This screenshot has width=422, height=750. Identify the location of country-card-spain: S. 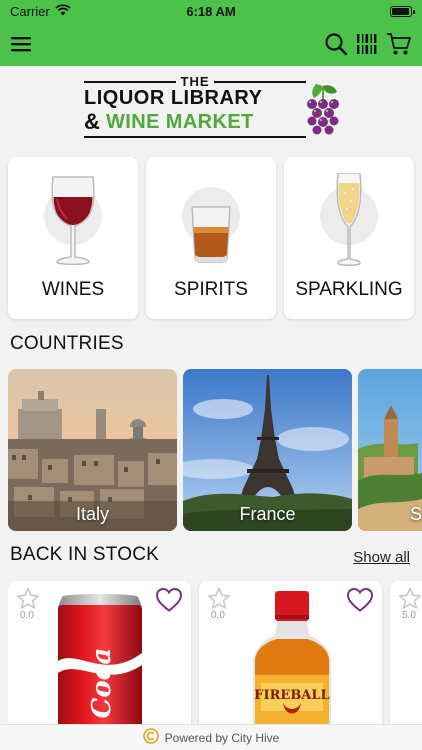
(390, 450).